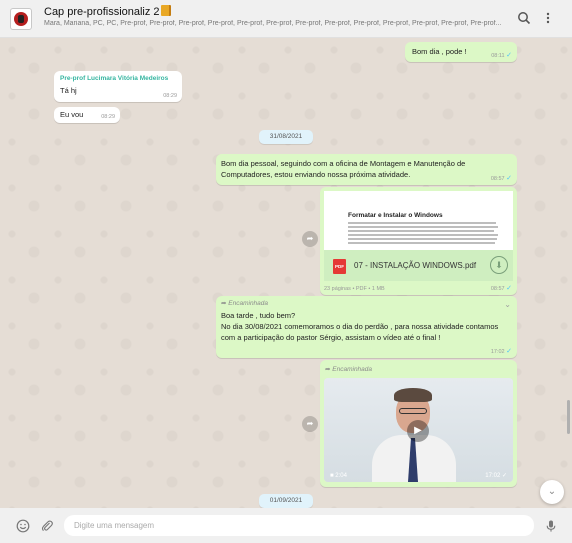  I want to click on video-message: ➦ Encaminhada ▶ ■ 2:04 17:02 ✓, so click(418, 423).